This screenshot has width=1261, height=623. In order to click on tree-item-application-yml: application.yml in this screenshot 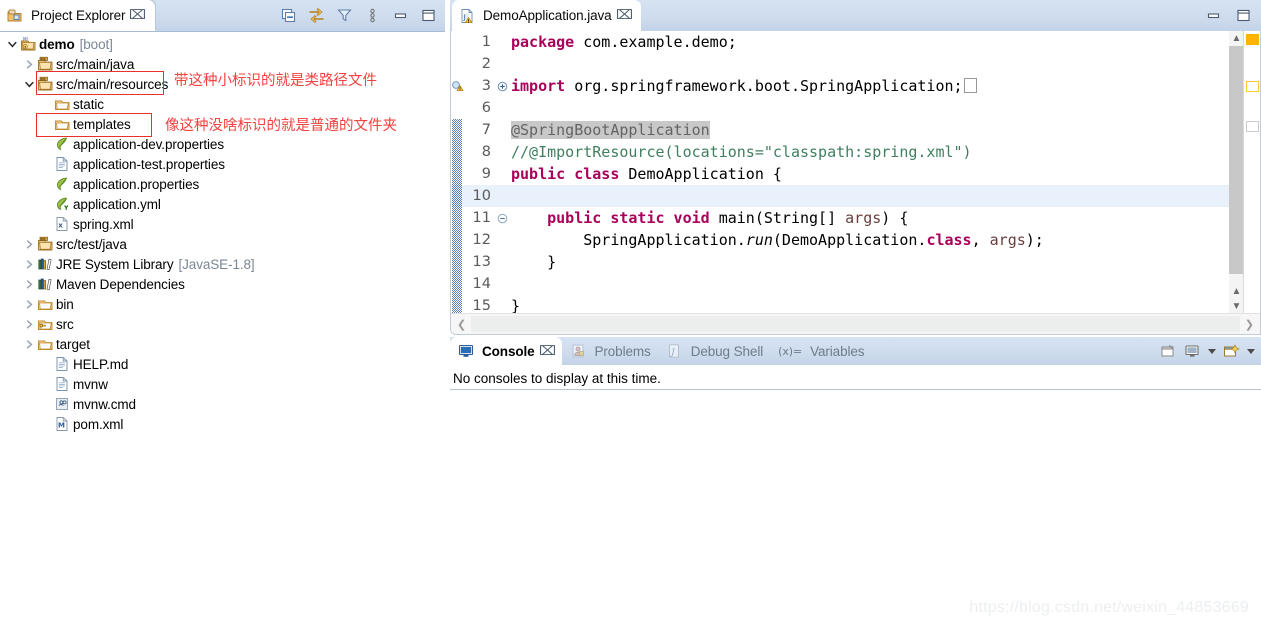, I will do `click(222, 204)`.